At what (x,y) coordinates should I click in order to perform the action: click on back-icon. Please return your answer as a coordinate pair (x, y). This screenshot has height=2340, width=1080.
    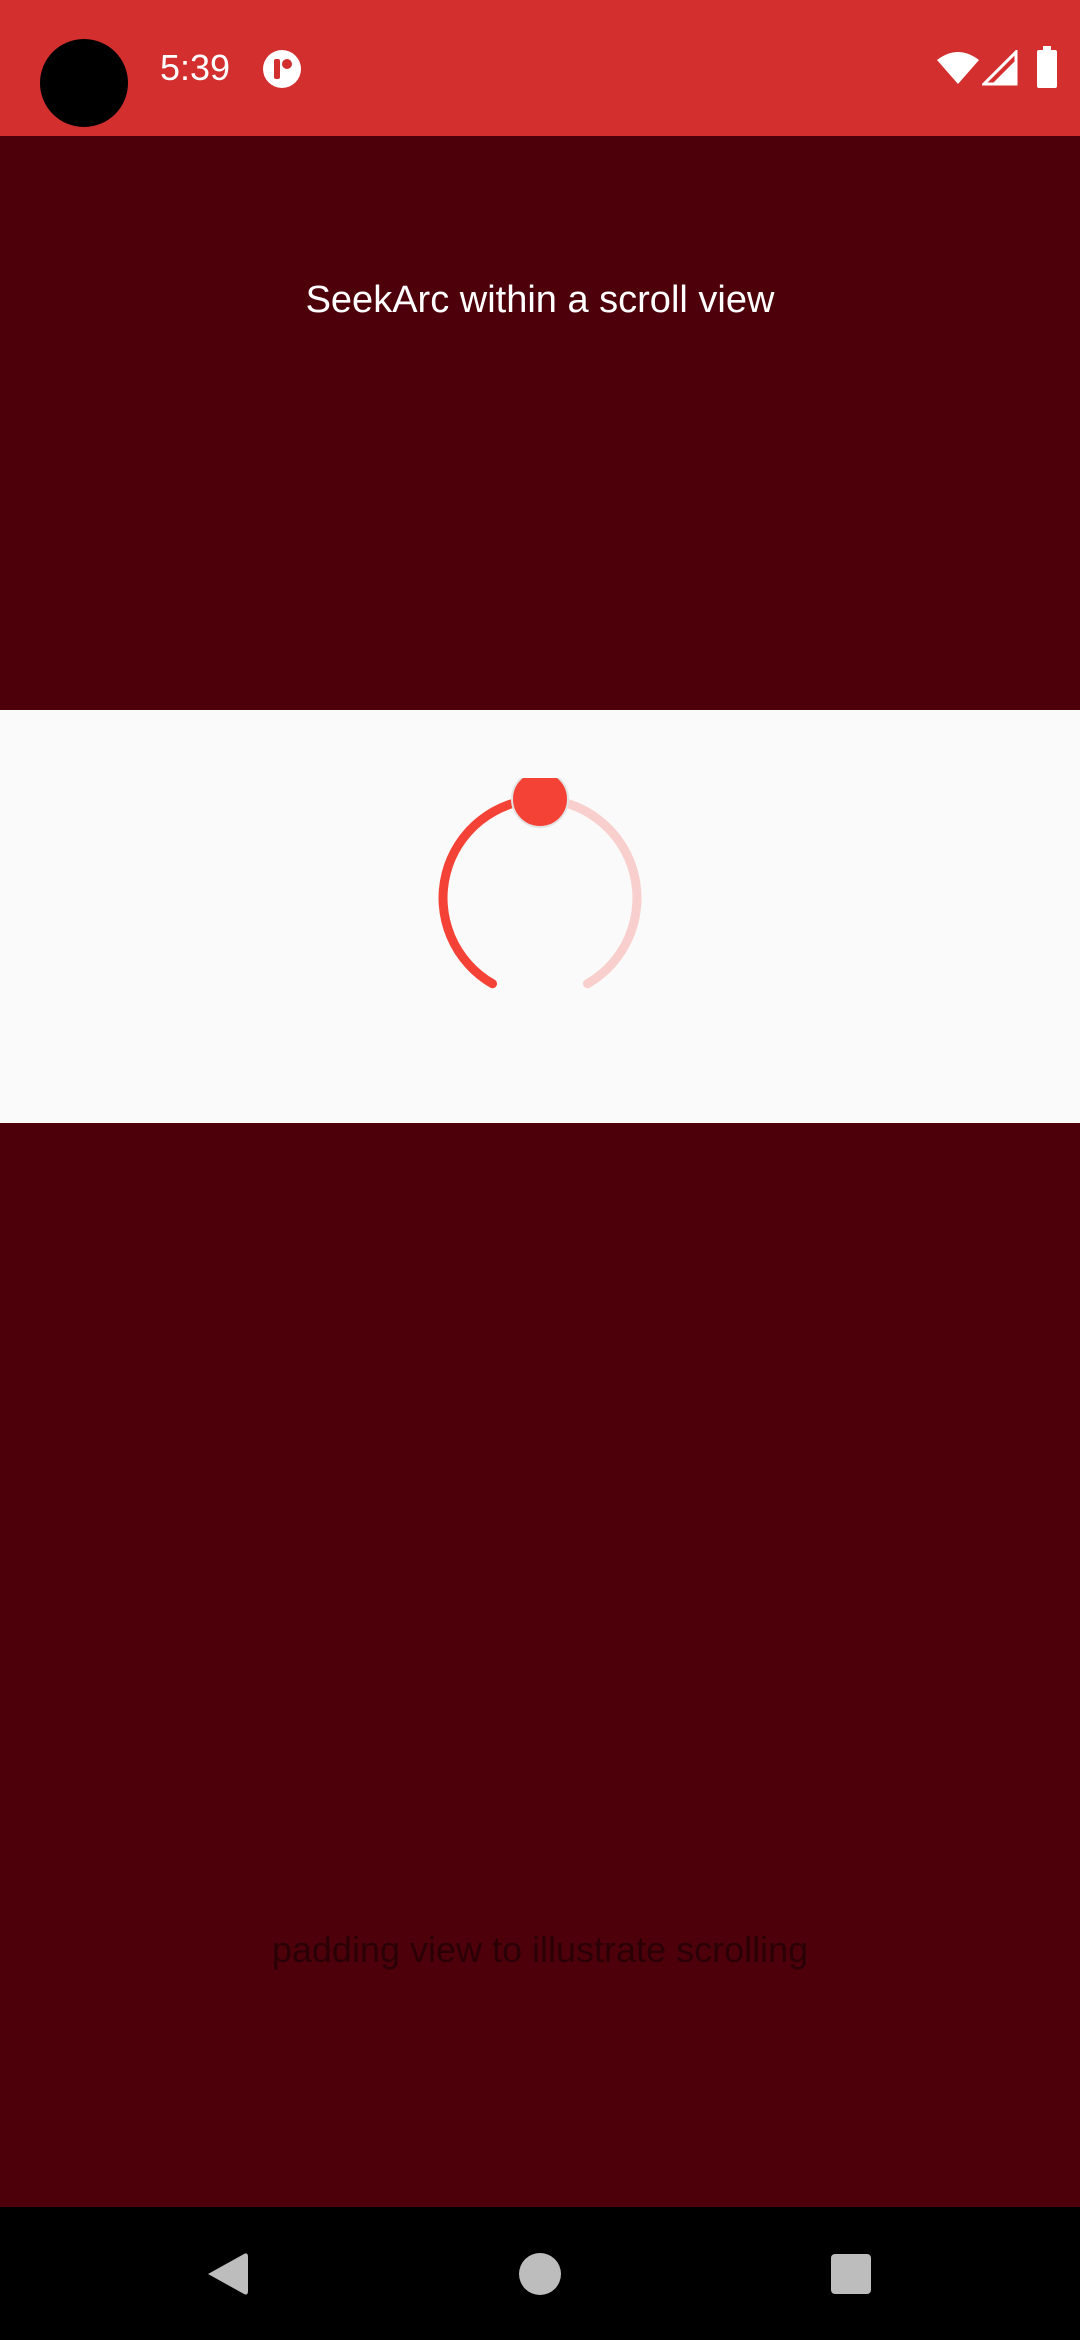
    Looking at the image, I should click on (227, 2274).